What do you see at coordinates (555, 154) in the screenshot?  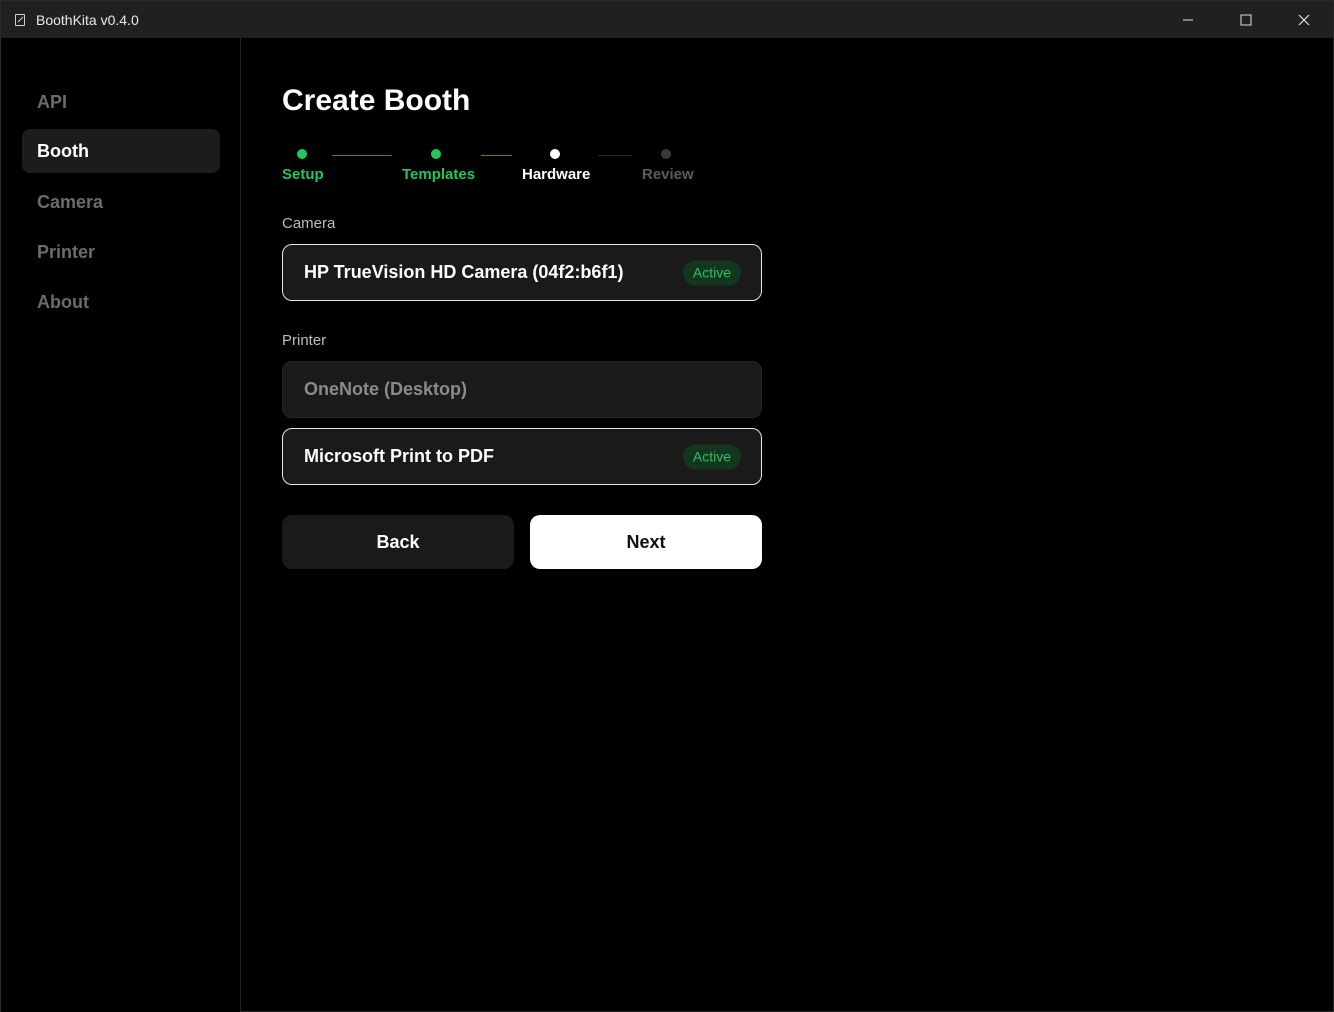 I see `step-current-dot` at bounding box center [555, 154].